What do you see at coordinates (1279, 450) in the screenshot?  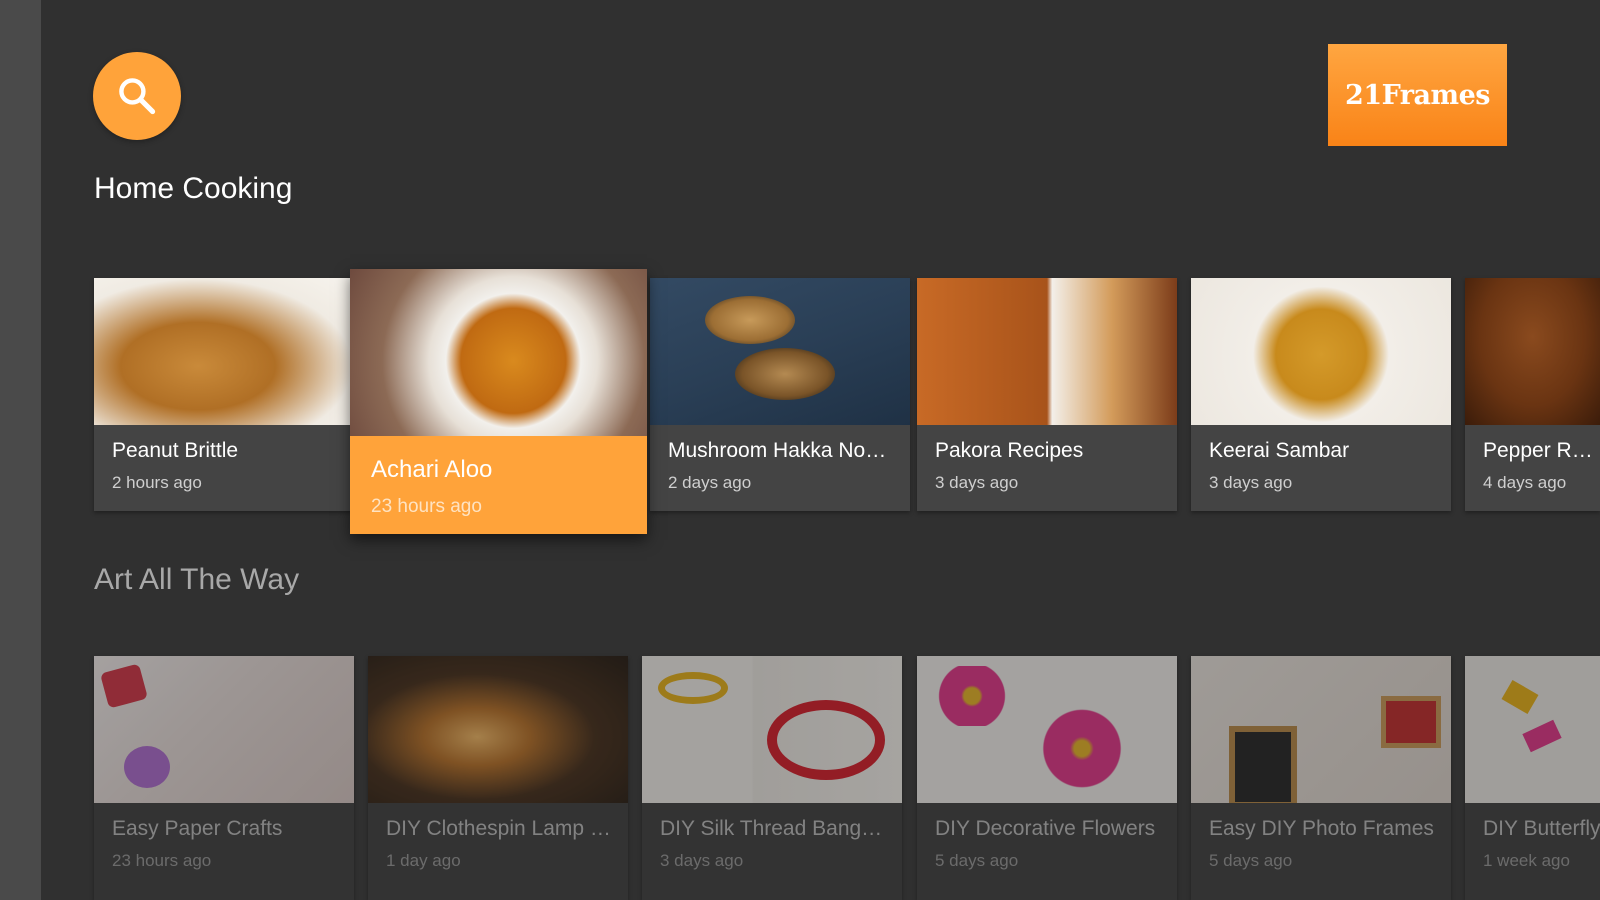 I see `video-title: Keerai Sambar` at bounding box center [1279, 450].